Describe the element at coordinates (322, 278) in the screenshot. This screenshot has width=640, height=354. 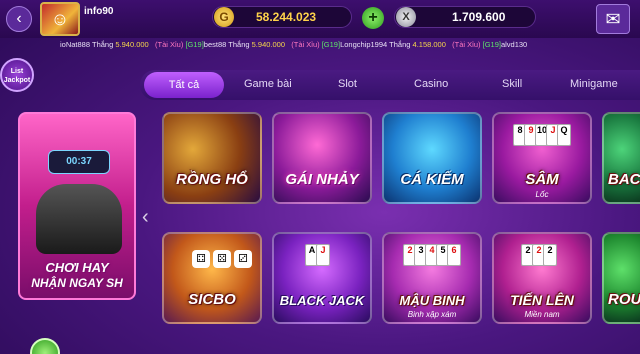
I see `game-tile-black-jack: A J BLACK JACK` at that location.